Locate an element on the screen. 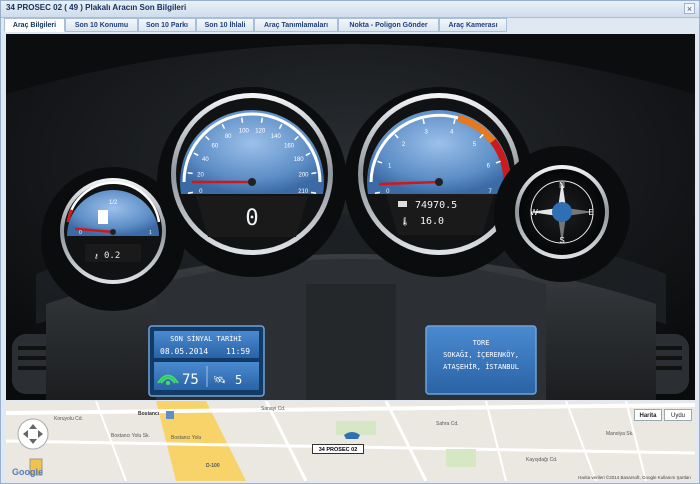 Image resolution: width=700 pixels, height=484 pixels. map-street-label: D-100 is located at coordinates (213, 466).